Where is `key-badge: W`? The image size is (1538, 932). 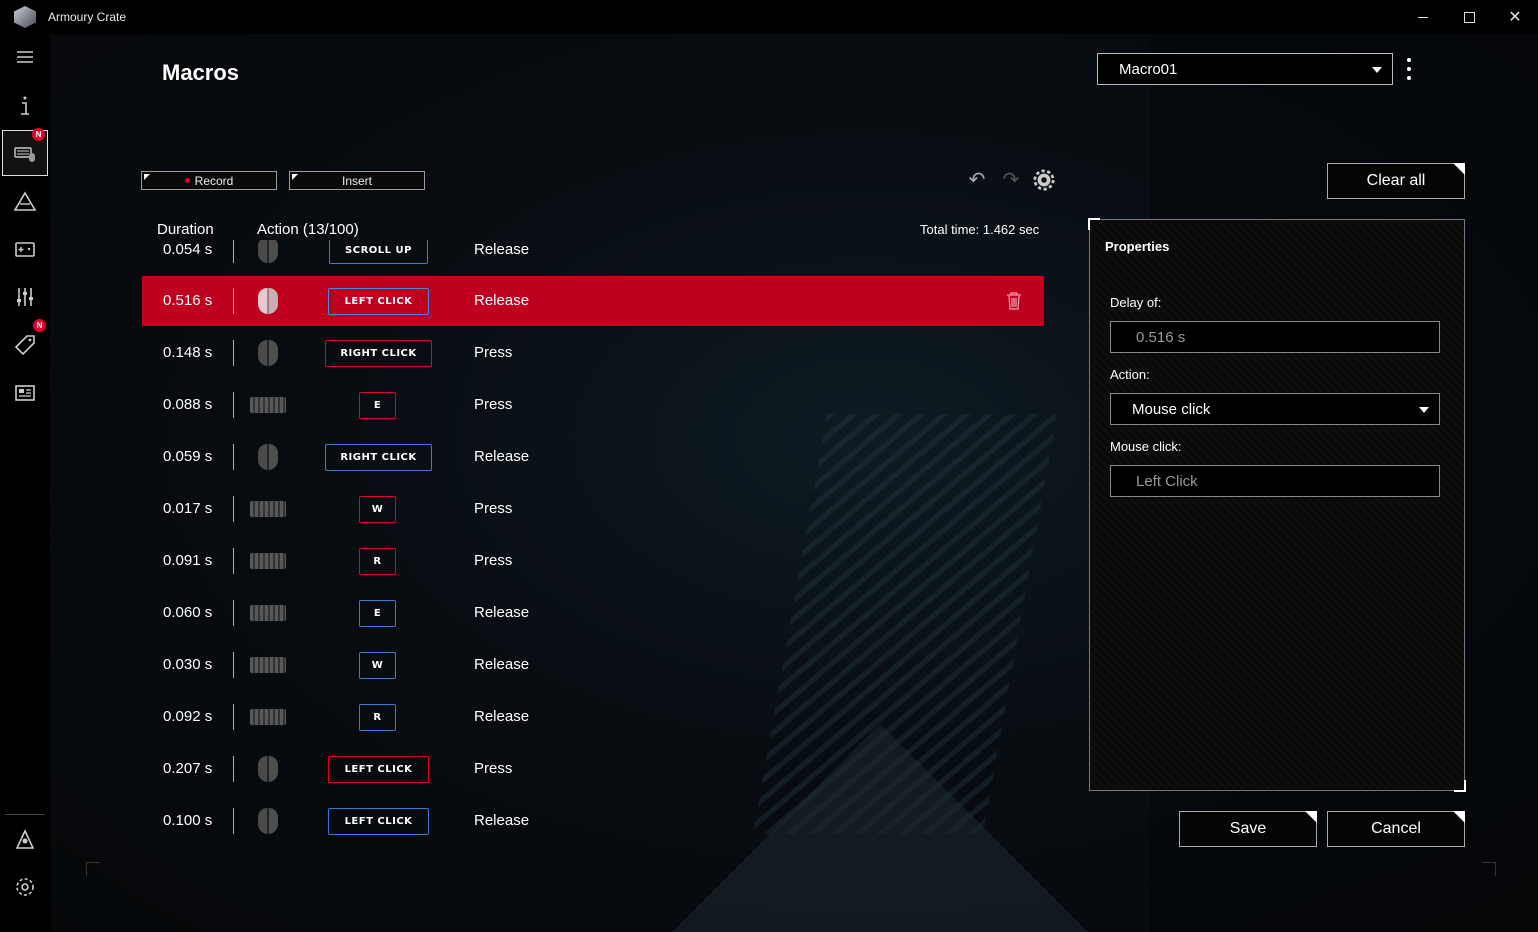
key-badge: W is located at coordinates (377, 509).